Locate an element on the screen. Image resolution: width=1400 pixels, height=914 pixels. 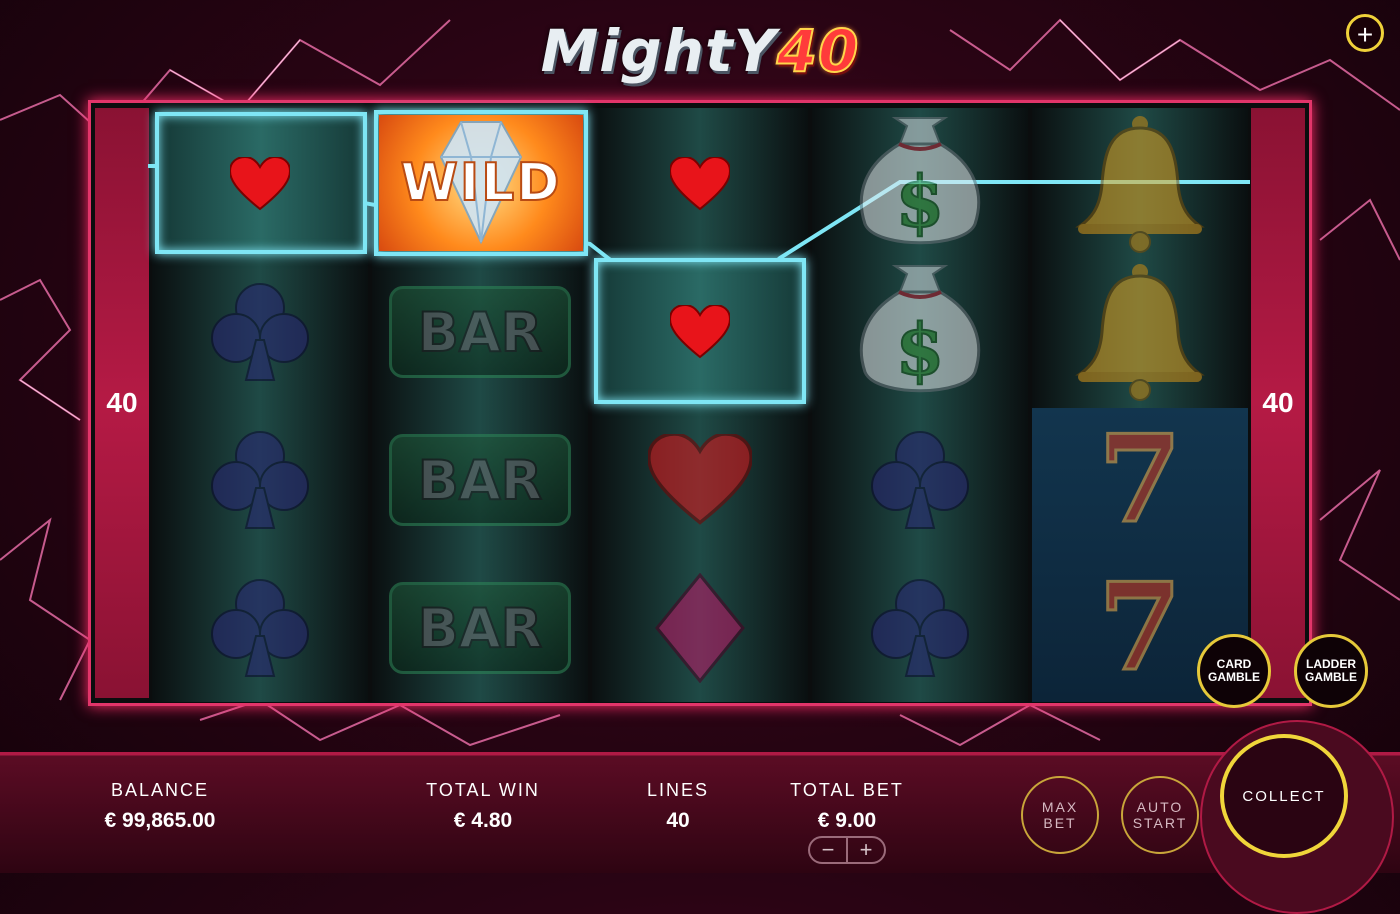
max-bet-button: MAX BET is located at coordinates (1060, 815).